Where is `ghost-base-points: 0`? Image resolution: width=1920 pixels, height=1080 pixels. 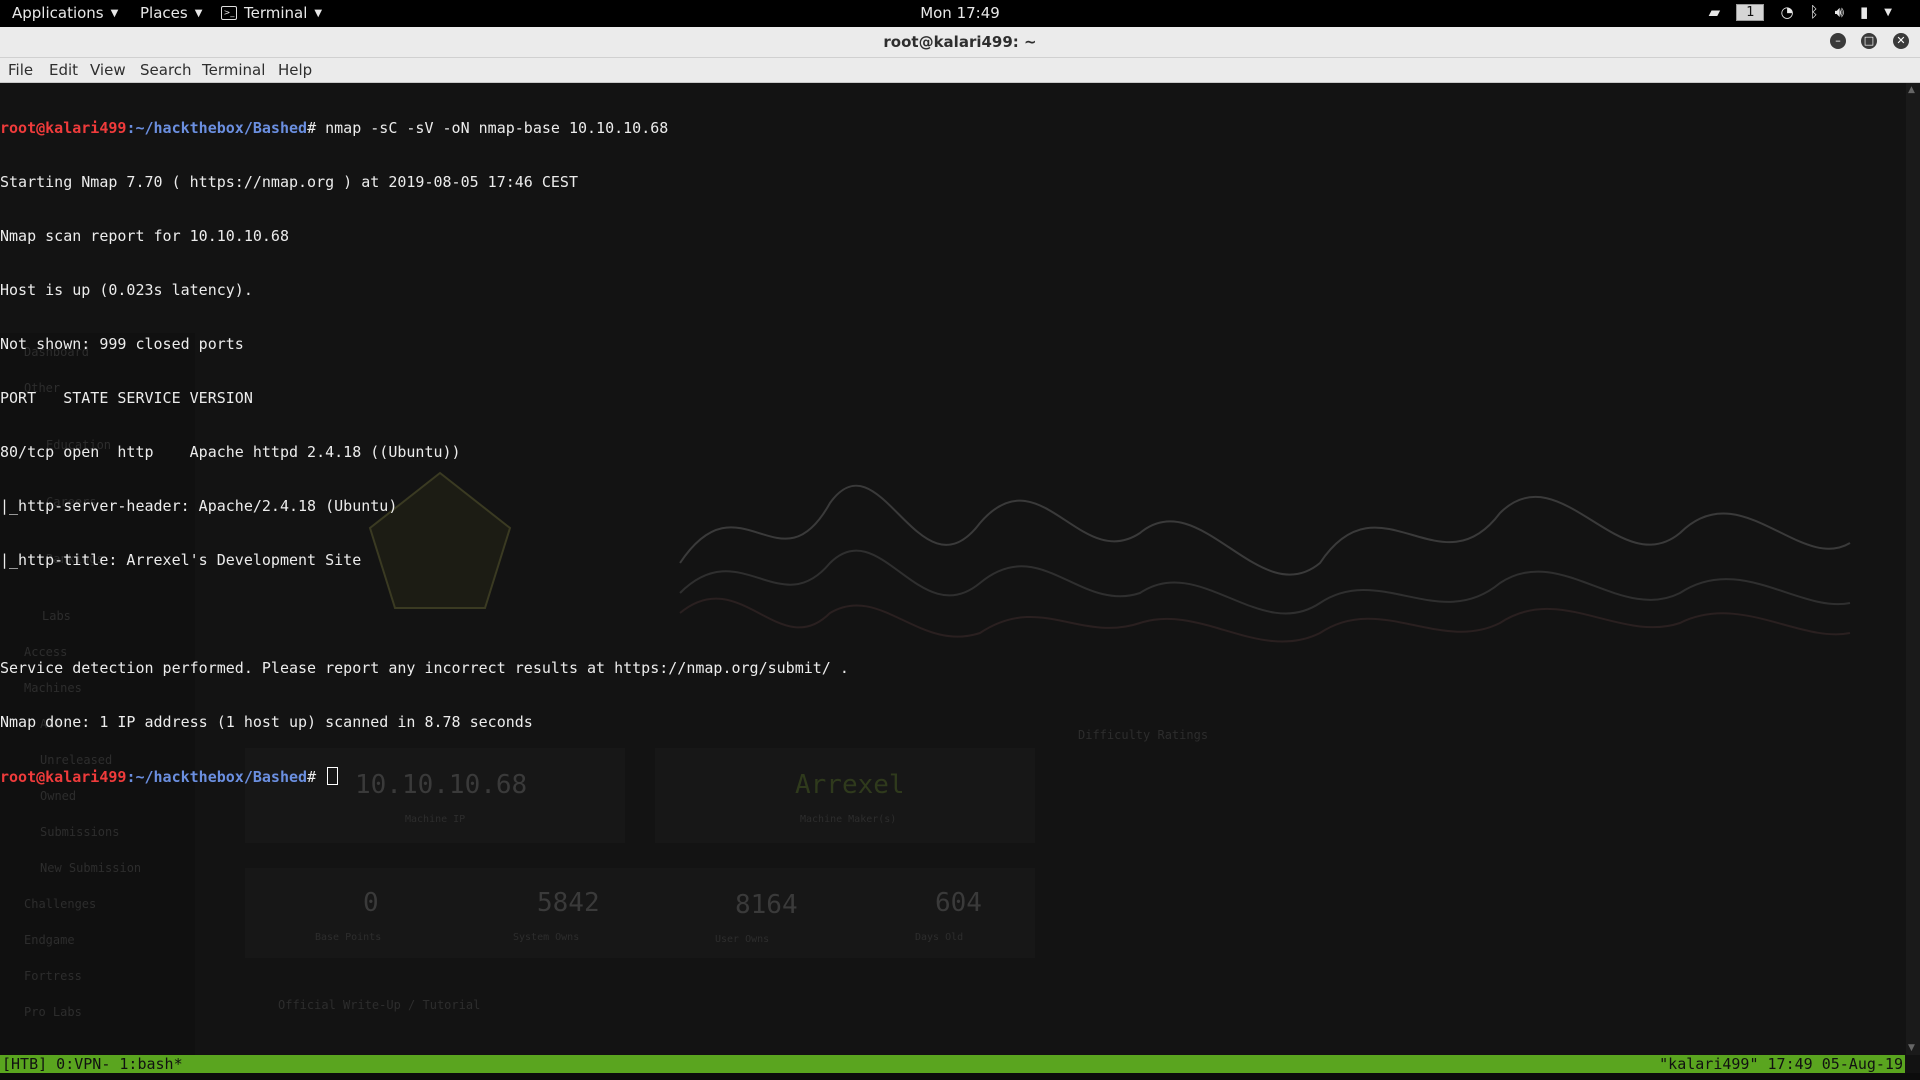
ghost-base-points: 0 is located at coordinates (371, 903).